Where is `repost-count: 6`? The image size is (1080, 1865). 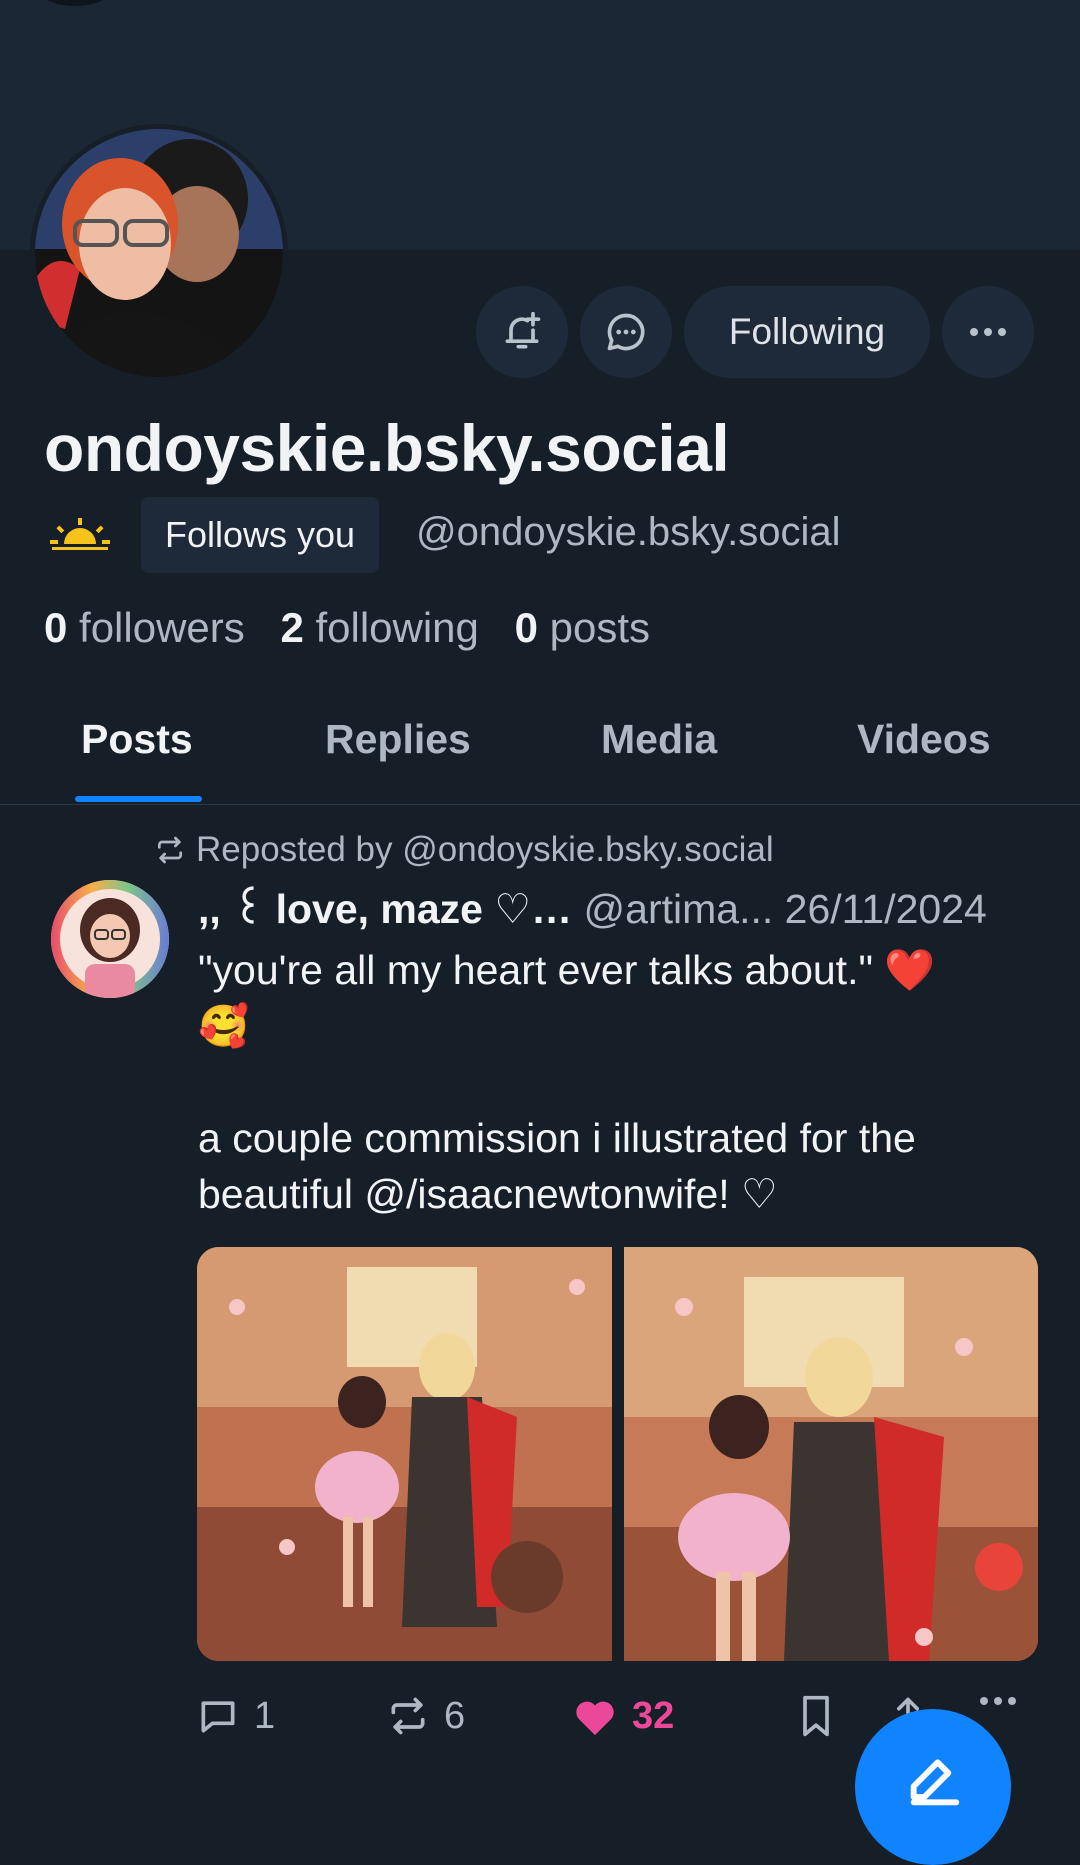 repost-count: 6 is located at coordinates (455, 1715).